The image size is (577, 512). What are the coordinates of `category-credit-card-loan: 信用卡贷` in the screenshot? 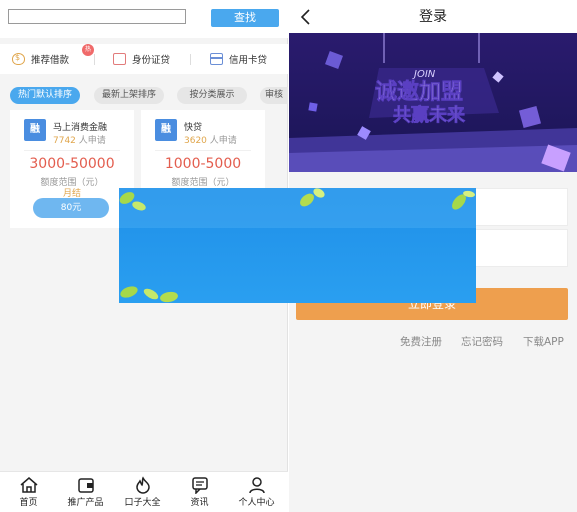 It's located at (238, 59).